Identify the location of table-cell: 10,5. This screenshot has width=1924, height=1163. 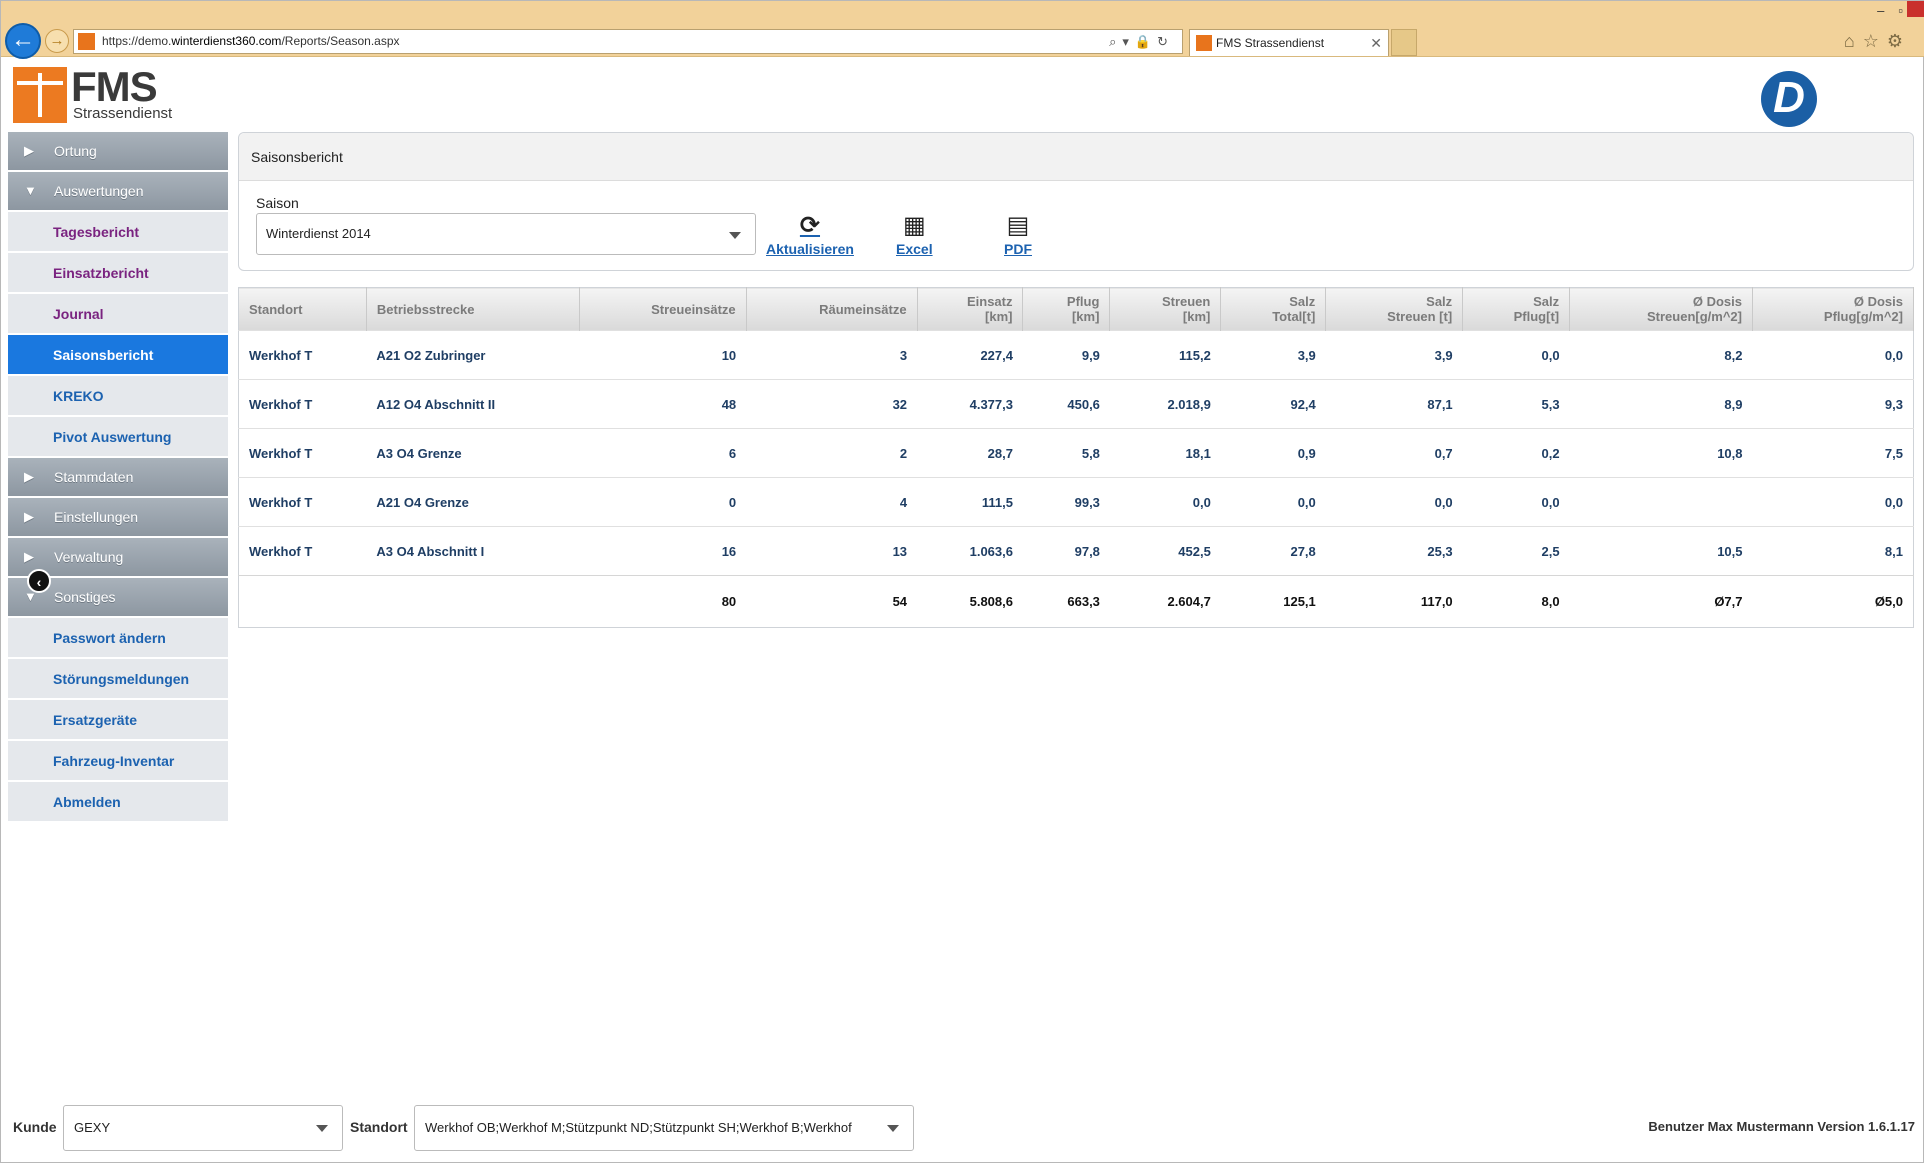
(1661, 551).